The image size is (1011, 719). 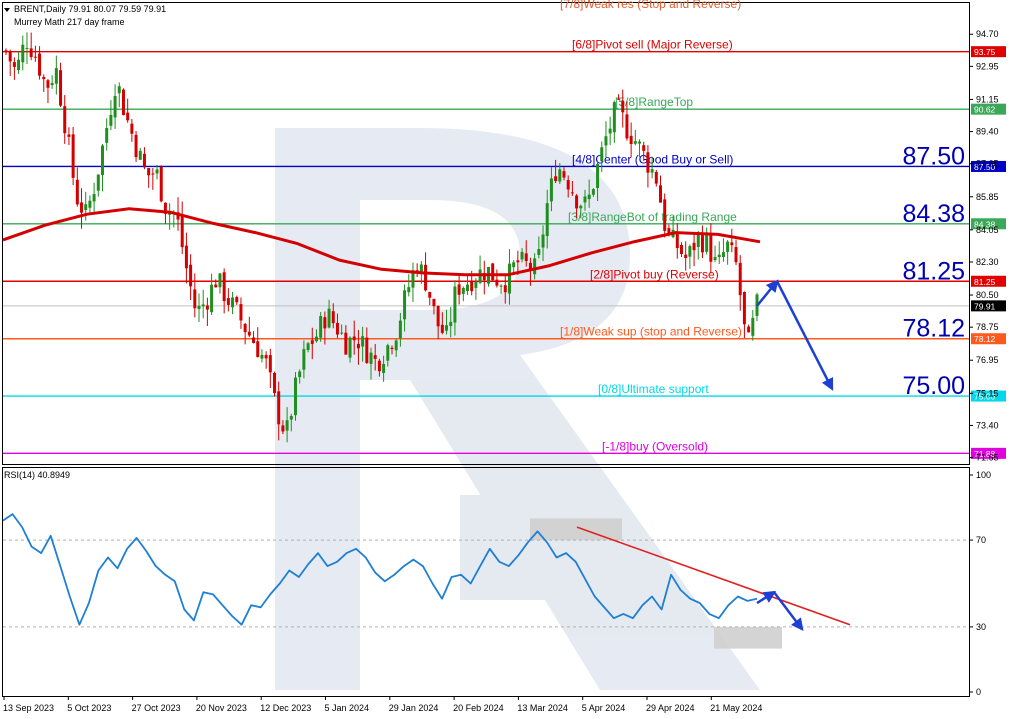 I want to click on date-axis-tick: 13 Mar 2024, so click(x=542, y=704).